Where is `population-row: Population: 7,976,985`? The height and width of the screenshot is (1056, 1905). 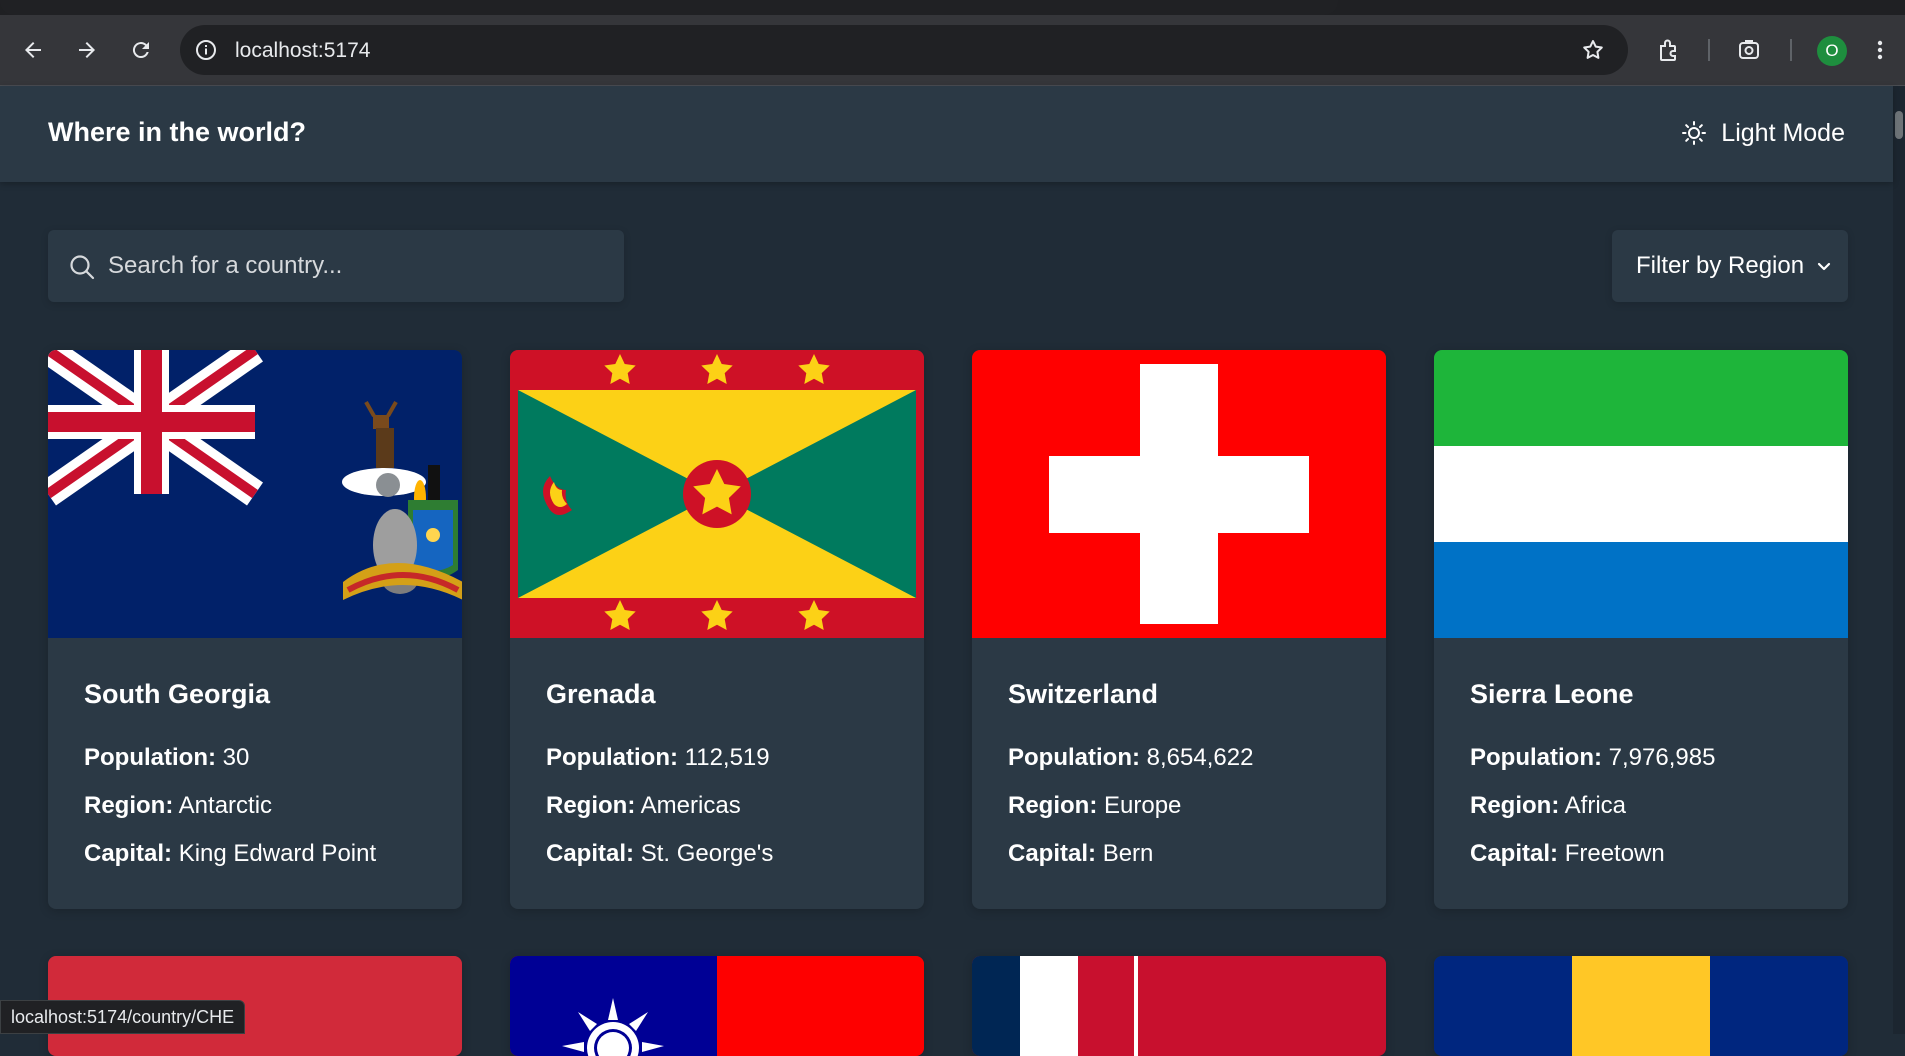 population-row: Population: 7,976,985 is located at coordinates (1592, 758).